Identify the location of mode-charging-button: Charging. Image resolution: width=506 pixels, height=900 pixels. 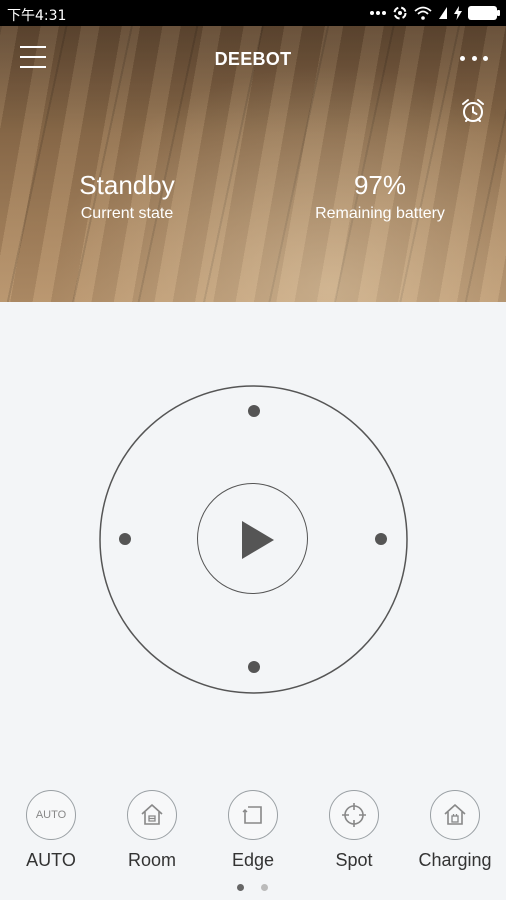
(455, 830).